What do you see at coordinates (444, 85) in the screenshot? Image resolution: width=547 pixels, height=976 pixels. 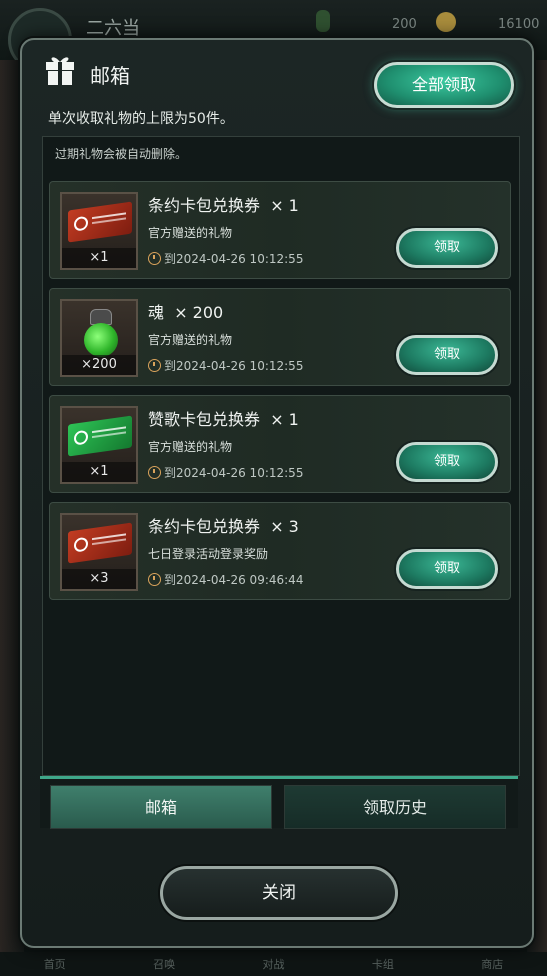 I see `claim-all-button: 全部领取` at bounding box center [444, 85].